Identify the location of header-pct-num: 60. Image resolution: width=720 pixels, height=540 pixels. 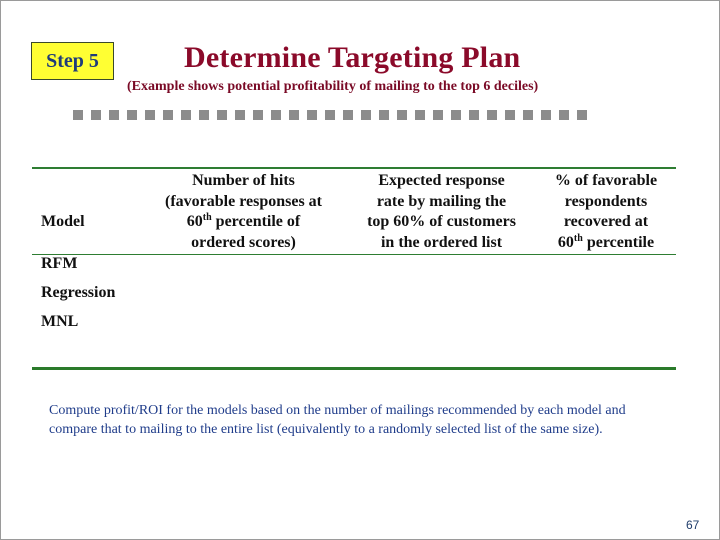
(565, 242).